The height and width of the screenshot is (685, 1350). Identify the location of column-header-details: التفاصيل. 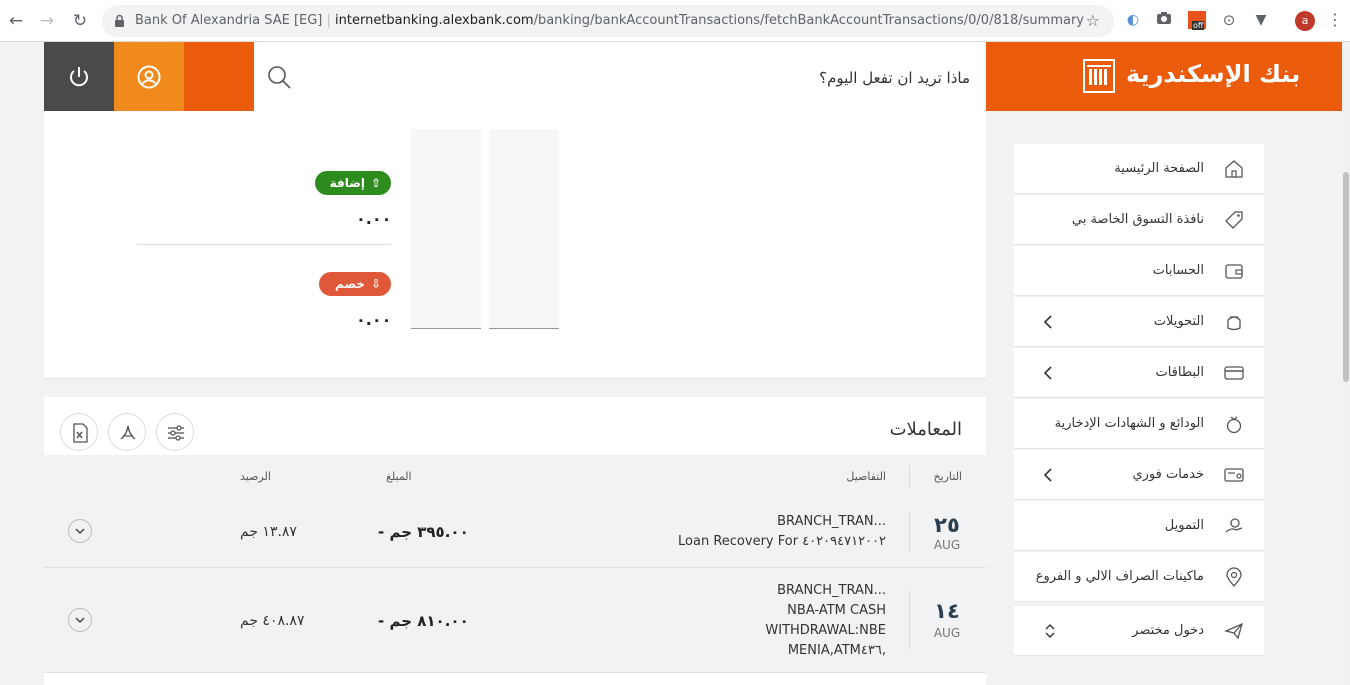
(866, 476).